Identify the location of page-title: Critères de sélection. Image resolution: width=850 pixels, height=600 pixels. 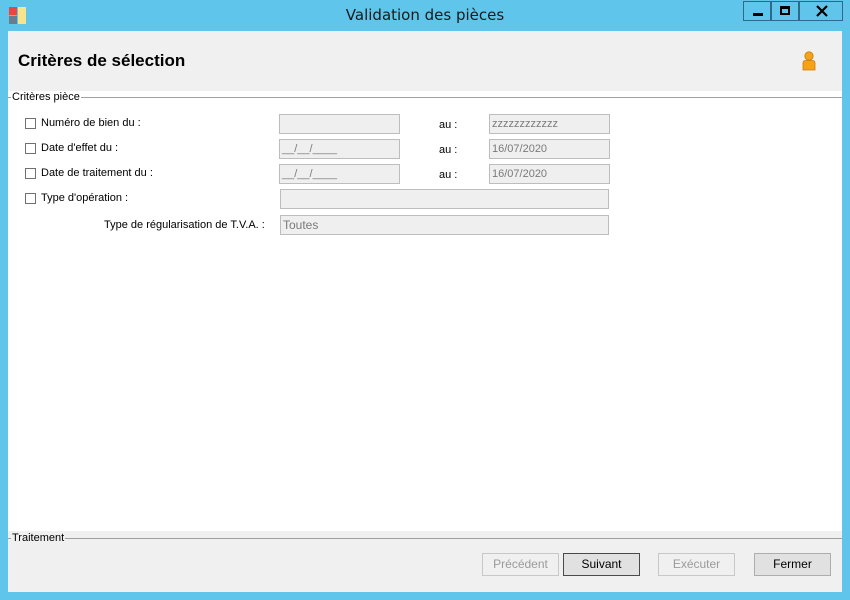
(102, 60).